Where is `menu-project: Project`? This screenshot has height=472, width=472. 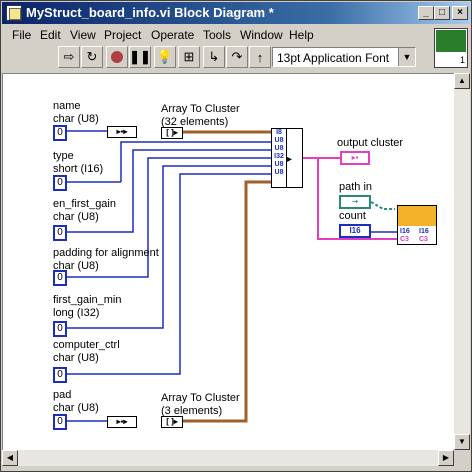
menu-project: Project is located at coordinates (122, 35).